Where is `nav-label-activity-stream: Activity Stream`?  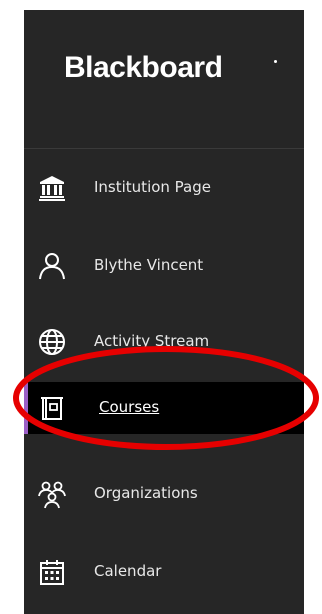
nav-label-activity-stream: Activity Stream is located at coordinates (152, 341).